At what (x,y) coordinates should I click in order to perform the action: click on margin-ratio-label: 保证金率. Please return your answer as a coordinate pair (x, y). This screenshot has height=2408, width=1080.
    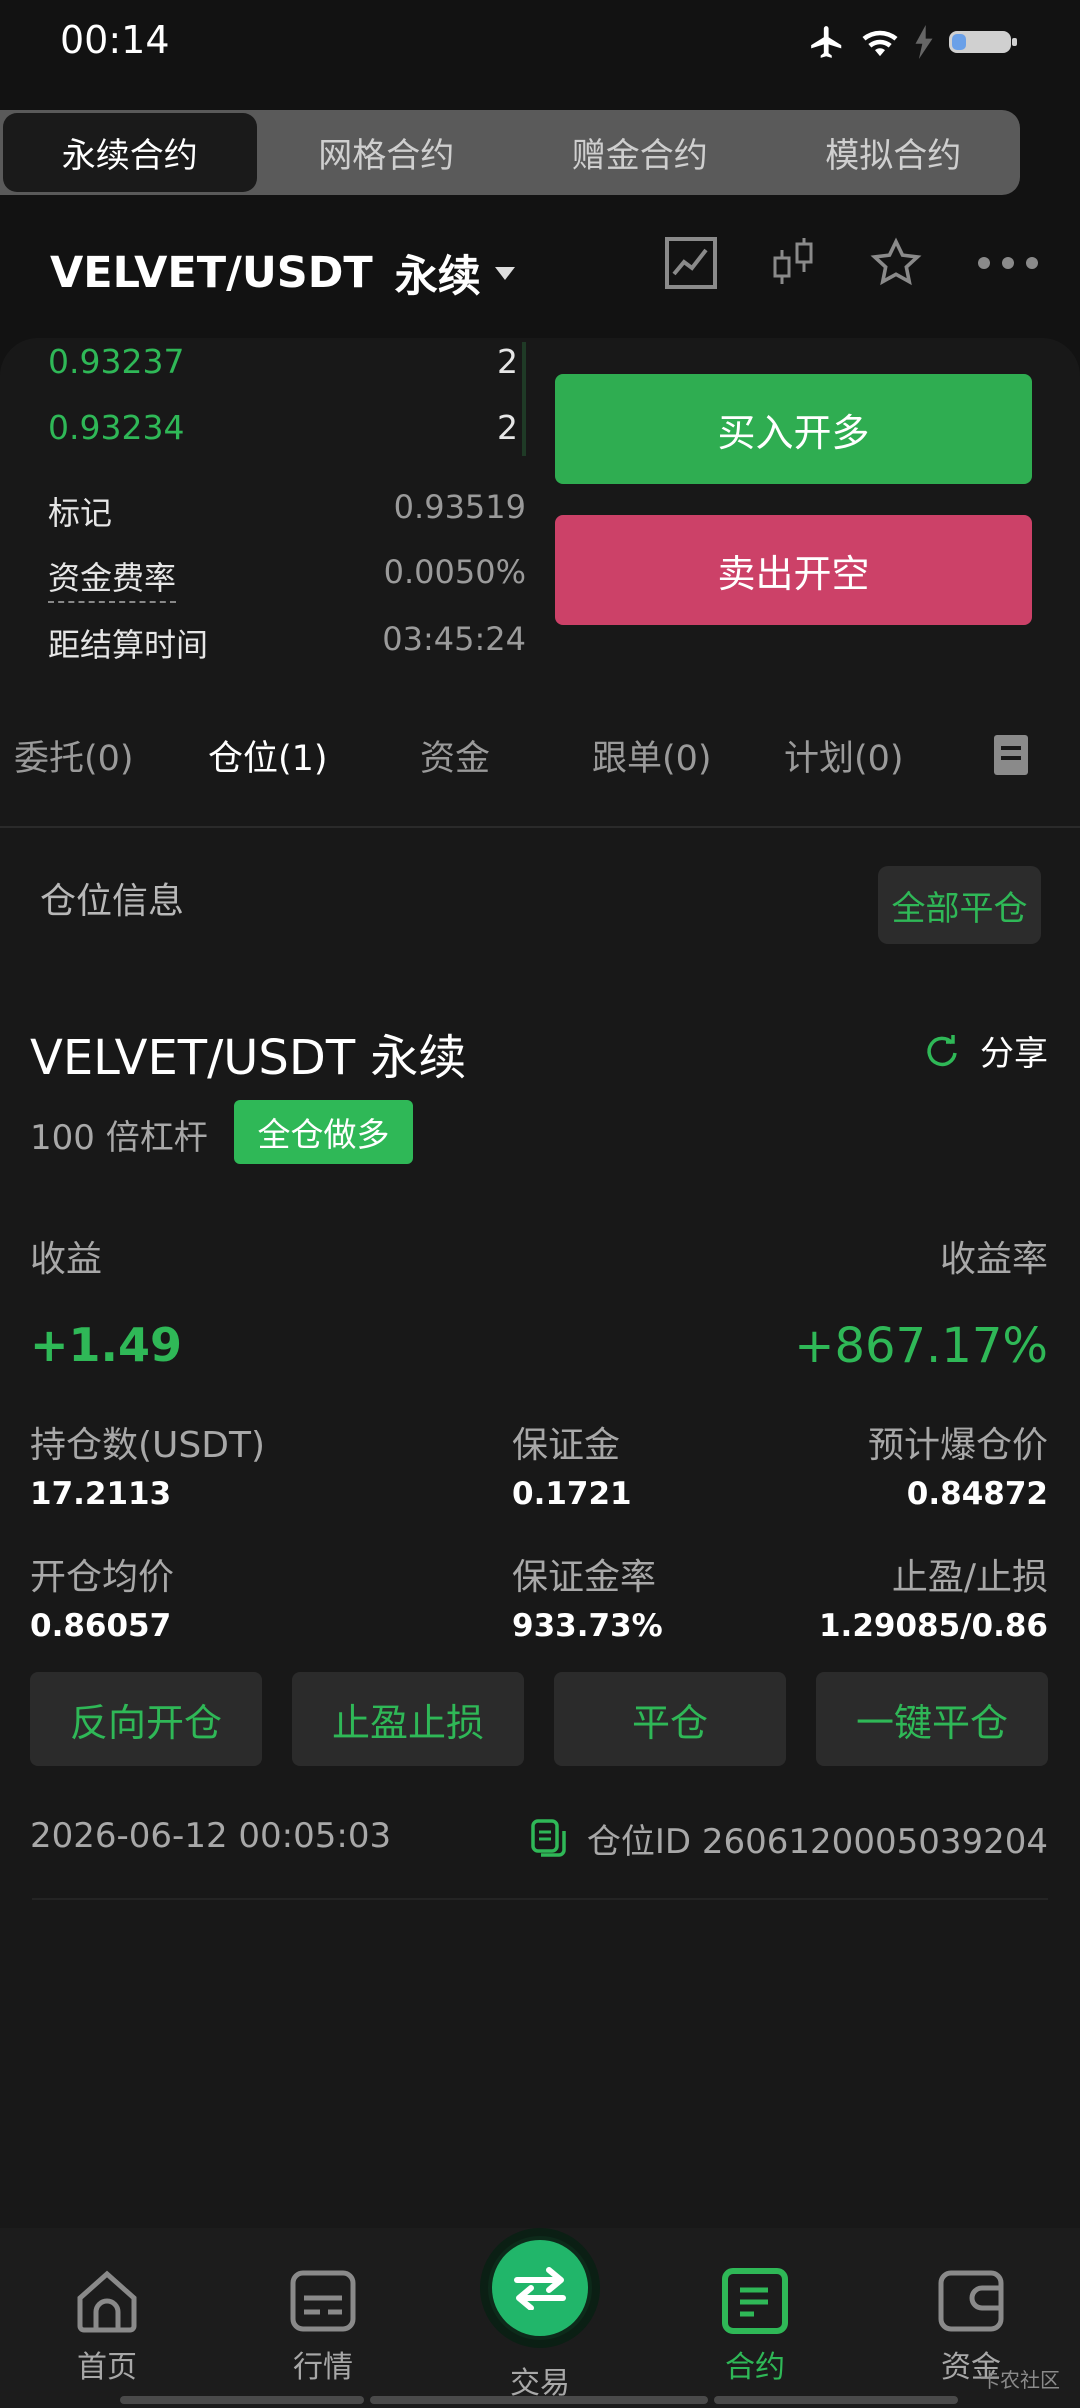
    Looking at the image, I should click on (584, 1577).